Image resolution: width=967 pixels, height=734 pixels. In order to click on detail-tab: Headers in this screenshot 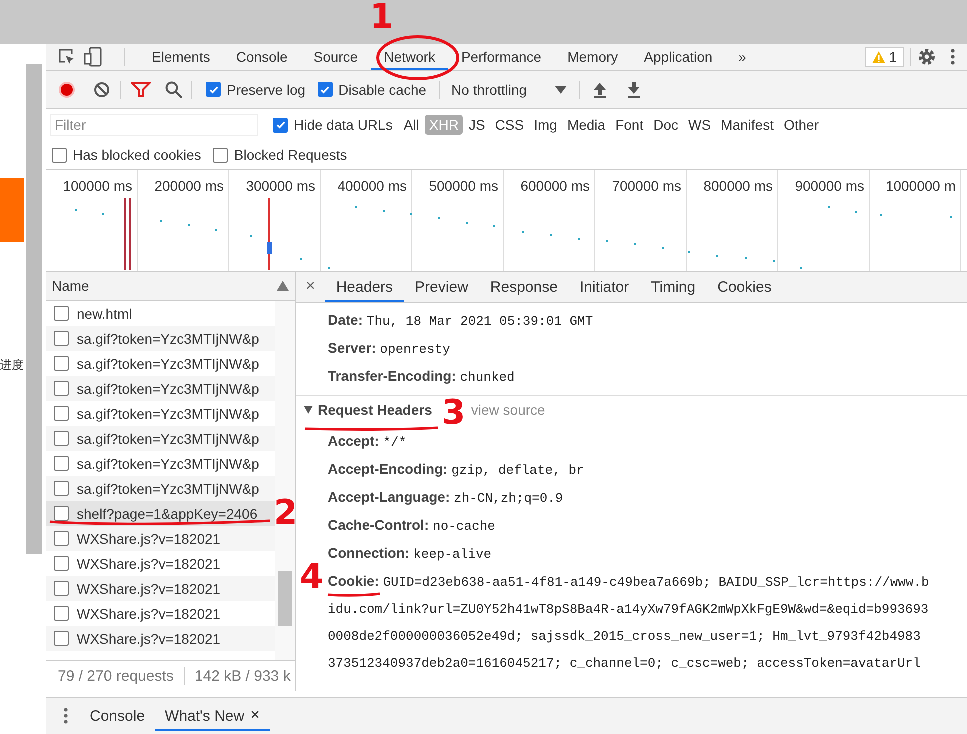, I will do `click(364, 287)`.